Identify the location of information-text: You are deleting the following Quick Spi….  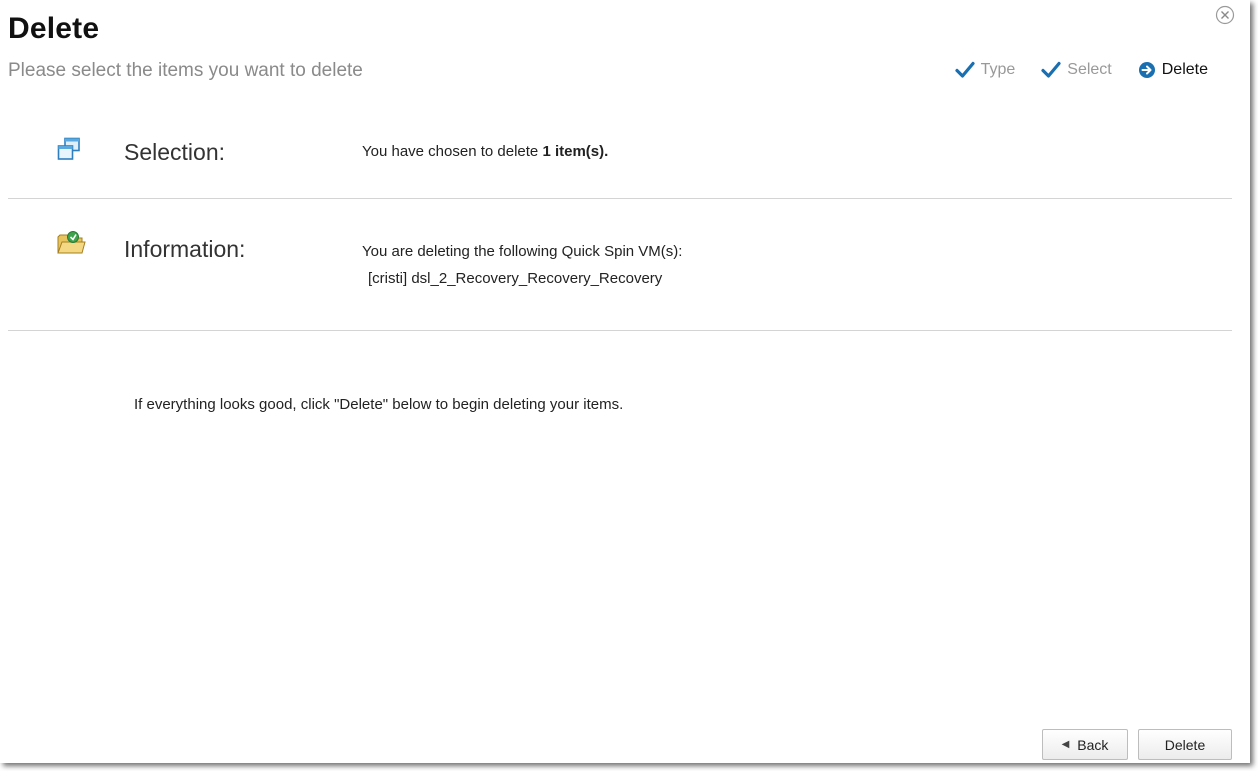
(522, 265).